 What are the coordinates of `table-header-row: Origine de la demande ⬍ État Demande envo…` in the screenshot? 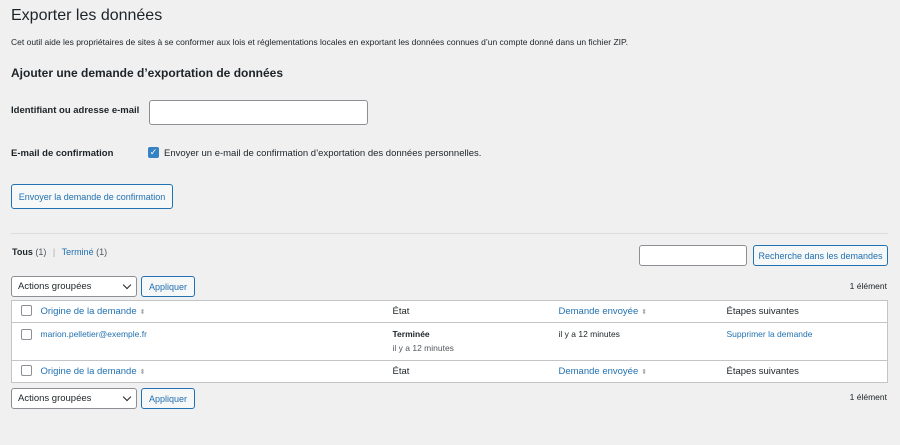 It's located at (449, 311).